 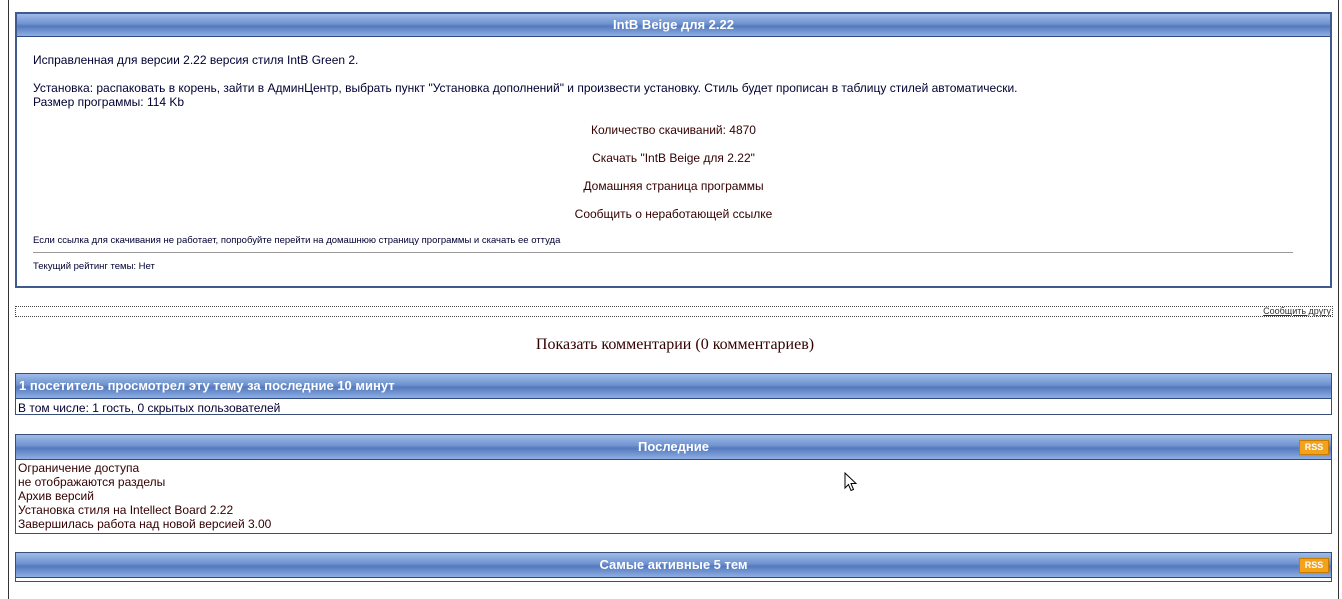 What do you see at coordinates (1297, 311) in the screenshot?
I see `tell-friend-link: Сообщить другу` at bounding box center [1297, 311].